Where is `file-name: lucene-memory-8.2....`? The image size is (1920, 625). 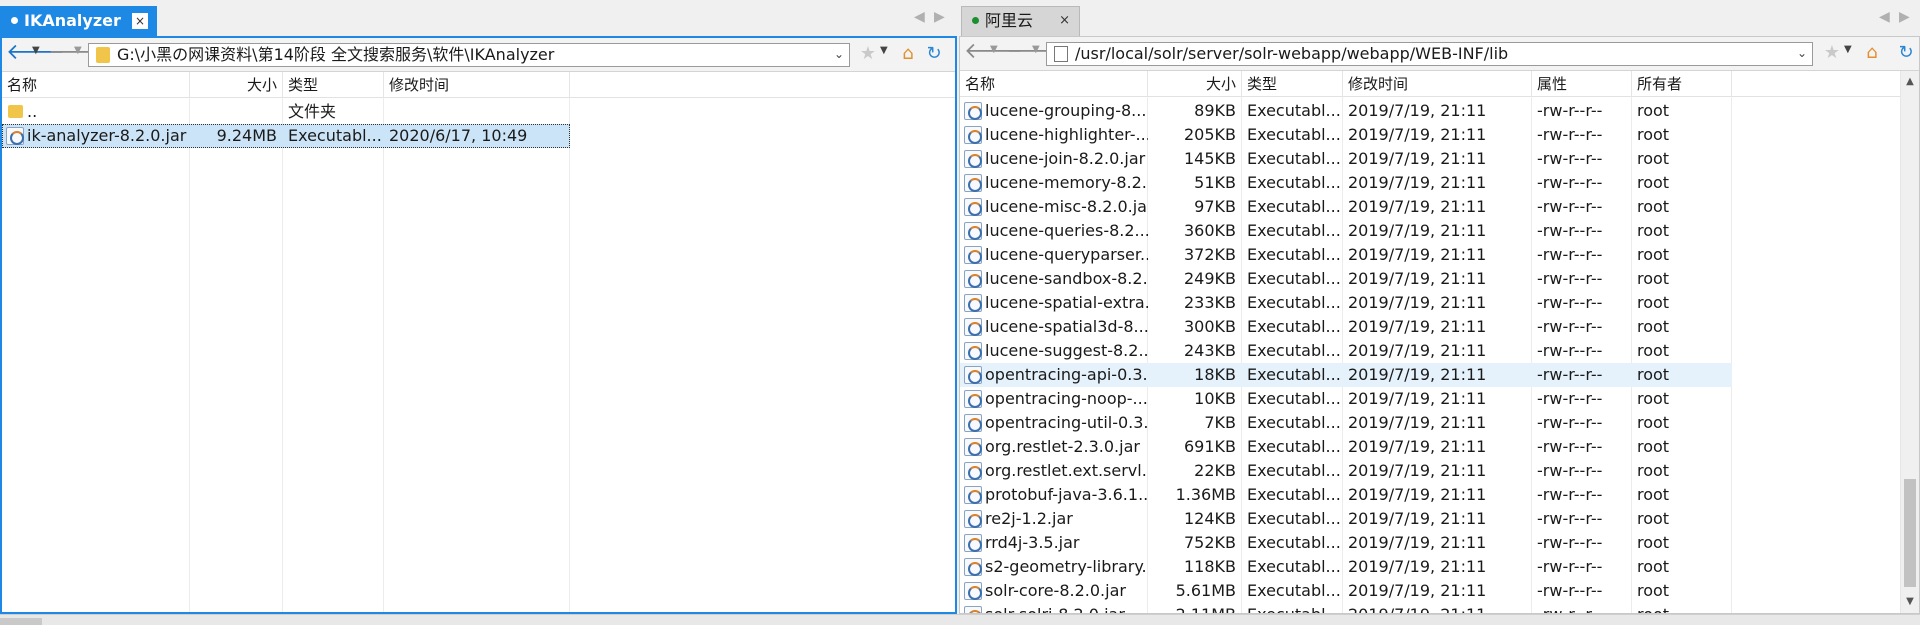 file-name: lucene-memory-8.2.... is located at coordinates (1066, 182).